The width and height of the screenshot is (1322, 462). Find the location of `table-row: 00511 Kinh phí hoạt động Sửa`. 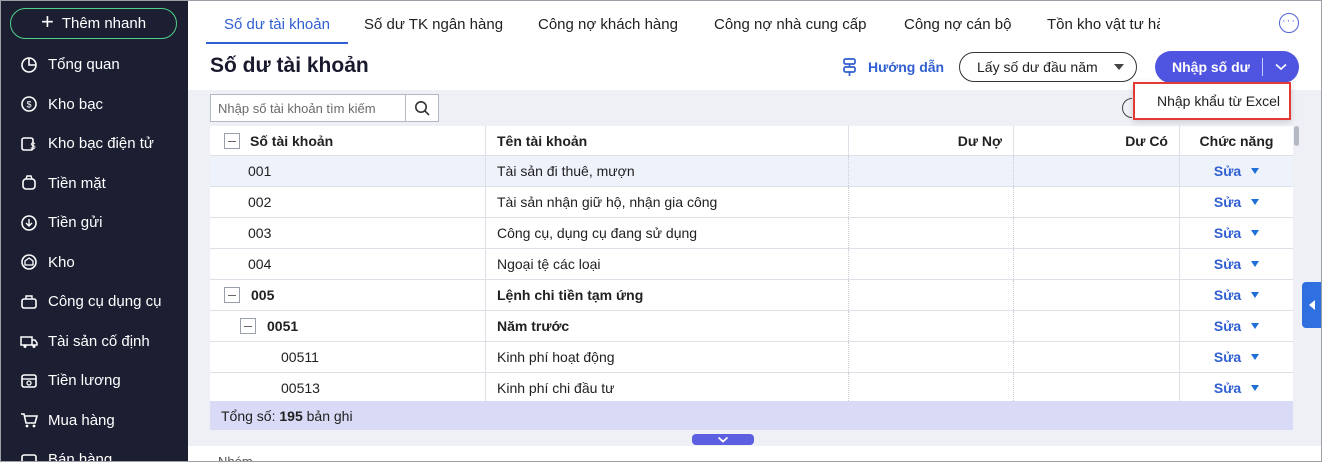

table-row: 00511 Kinh phí hoạt động Sửa is located at coordinates (751, 357).